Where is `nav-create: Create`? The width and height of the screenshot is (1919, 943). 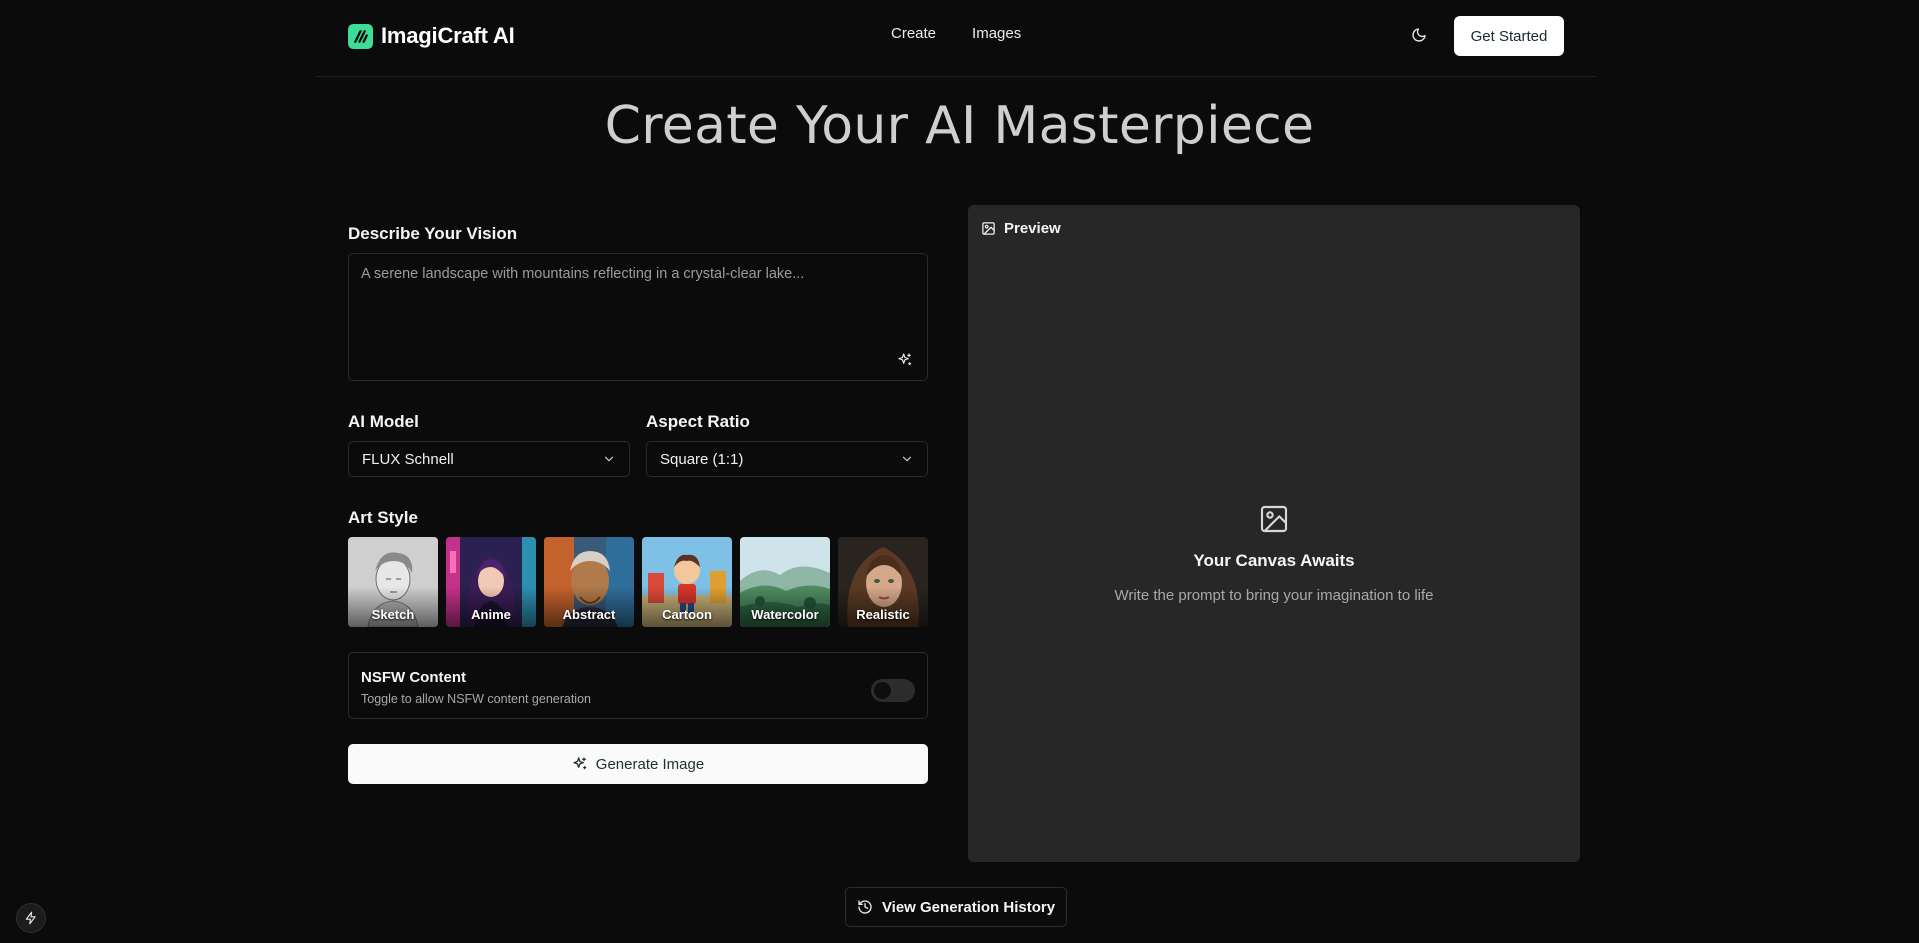 nav-create: Create is located at coordinates (913, 33).